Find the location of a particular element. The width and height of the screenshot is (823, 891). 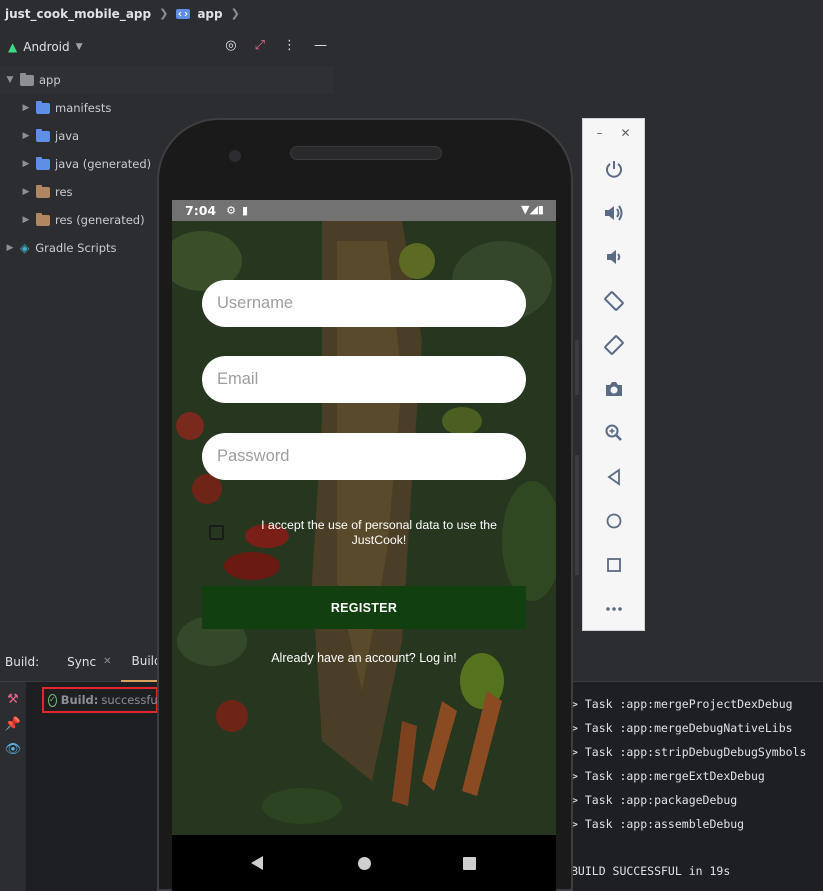

build-side-toolbar: ⚒ 📌 👁 is located at coordinates (13, 786).